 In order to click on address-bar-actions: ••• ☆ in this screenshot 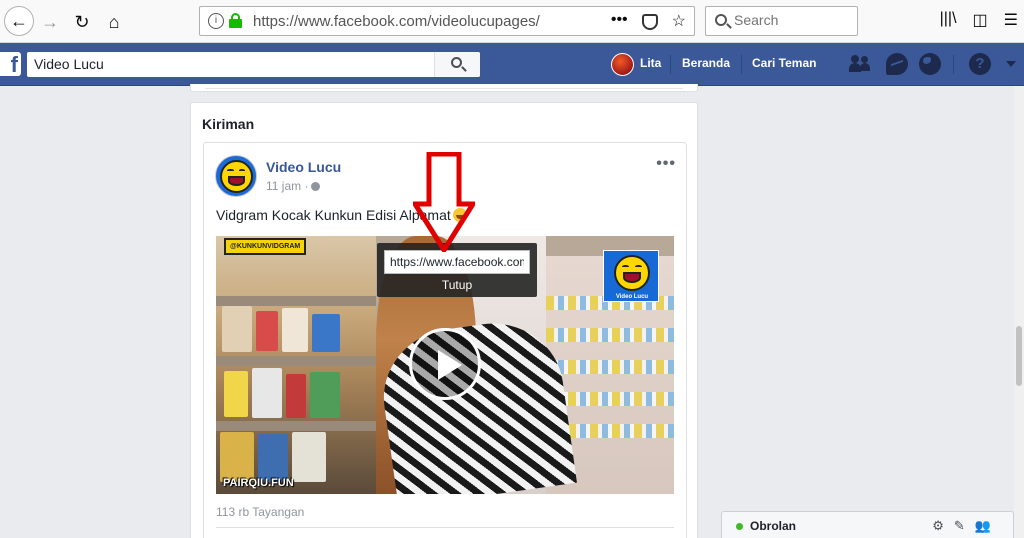, I will do `click(648, 21)`.